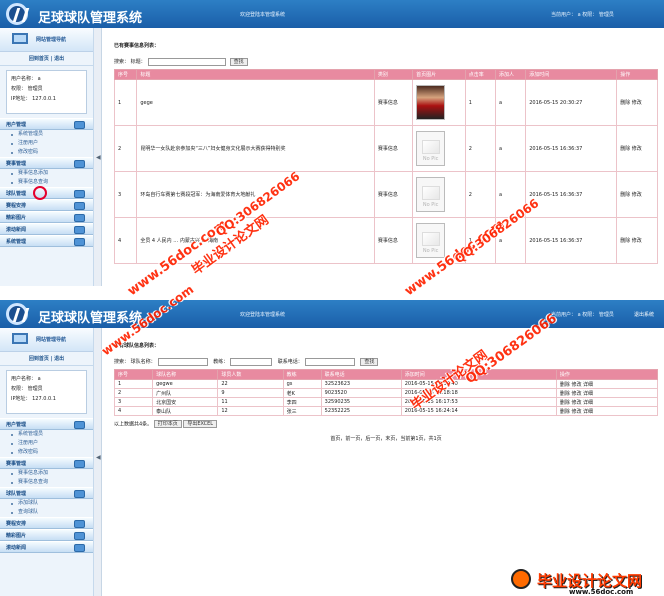  I want to click on coach-search-input, so click(251, 361).